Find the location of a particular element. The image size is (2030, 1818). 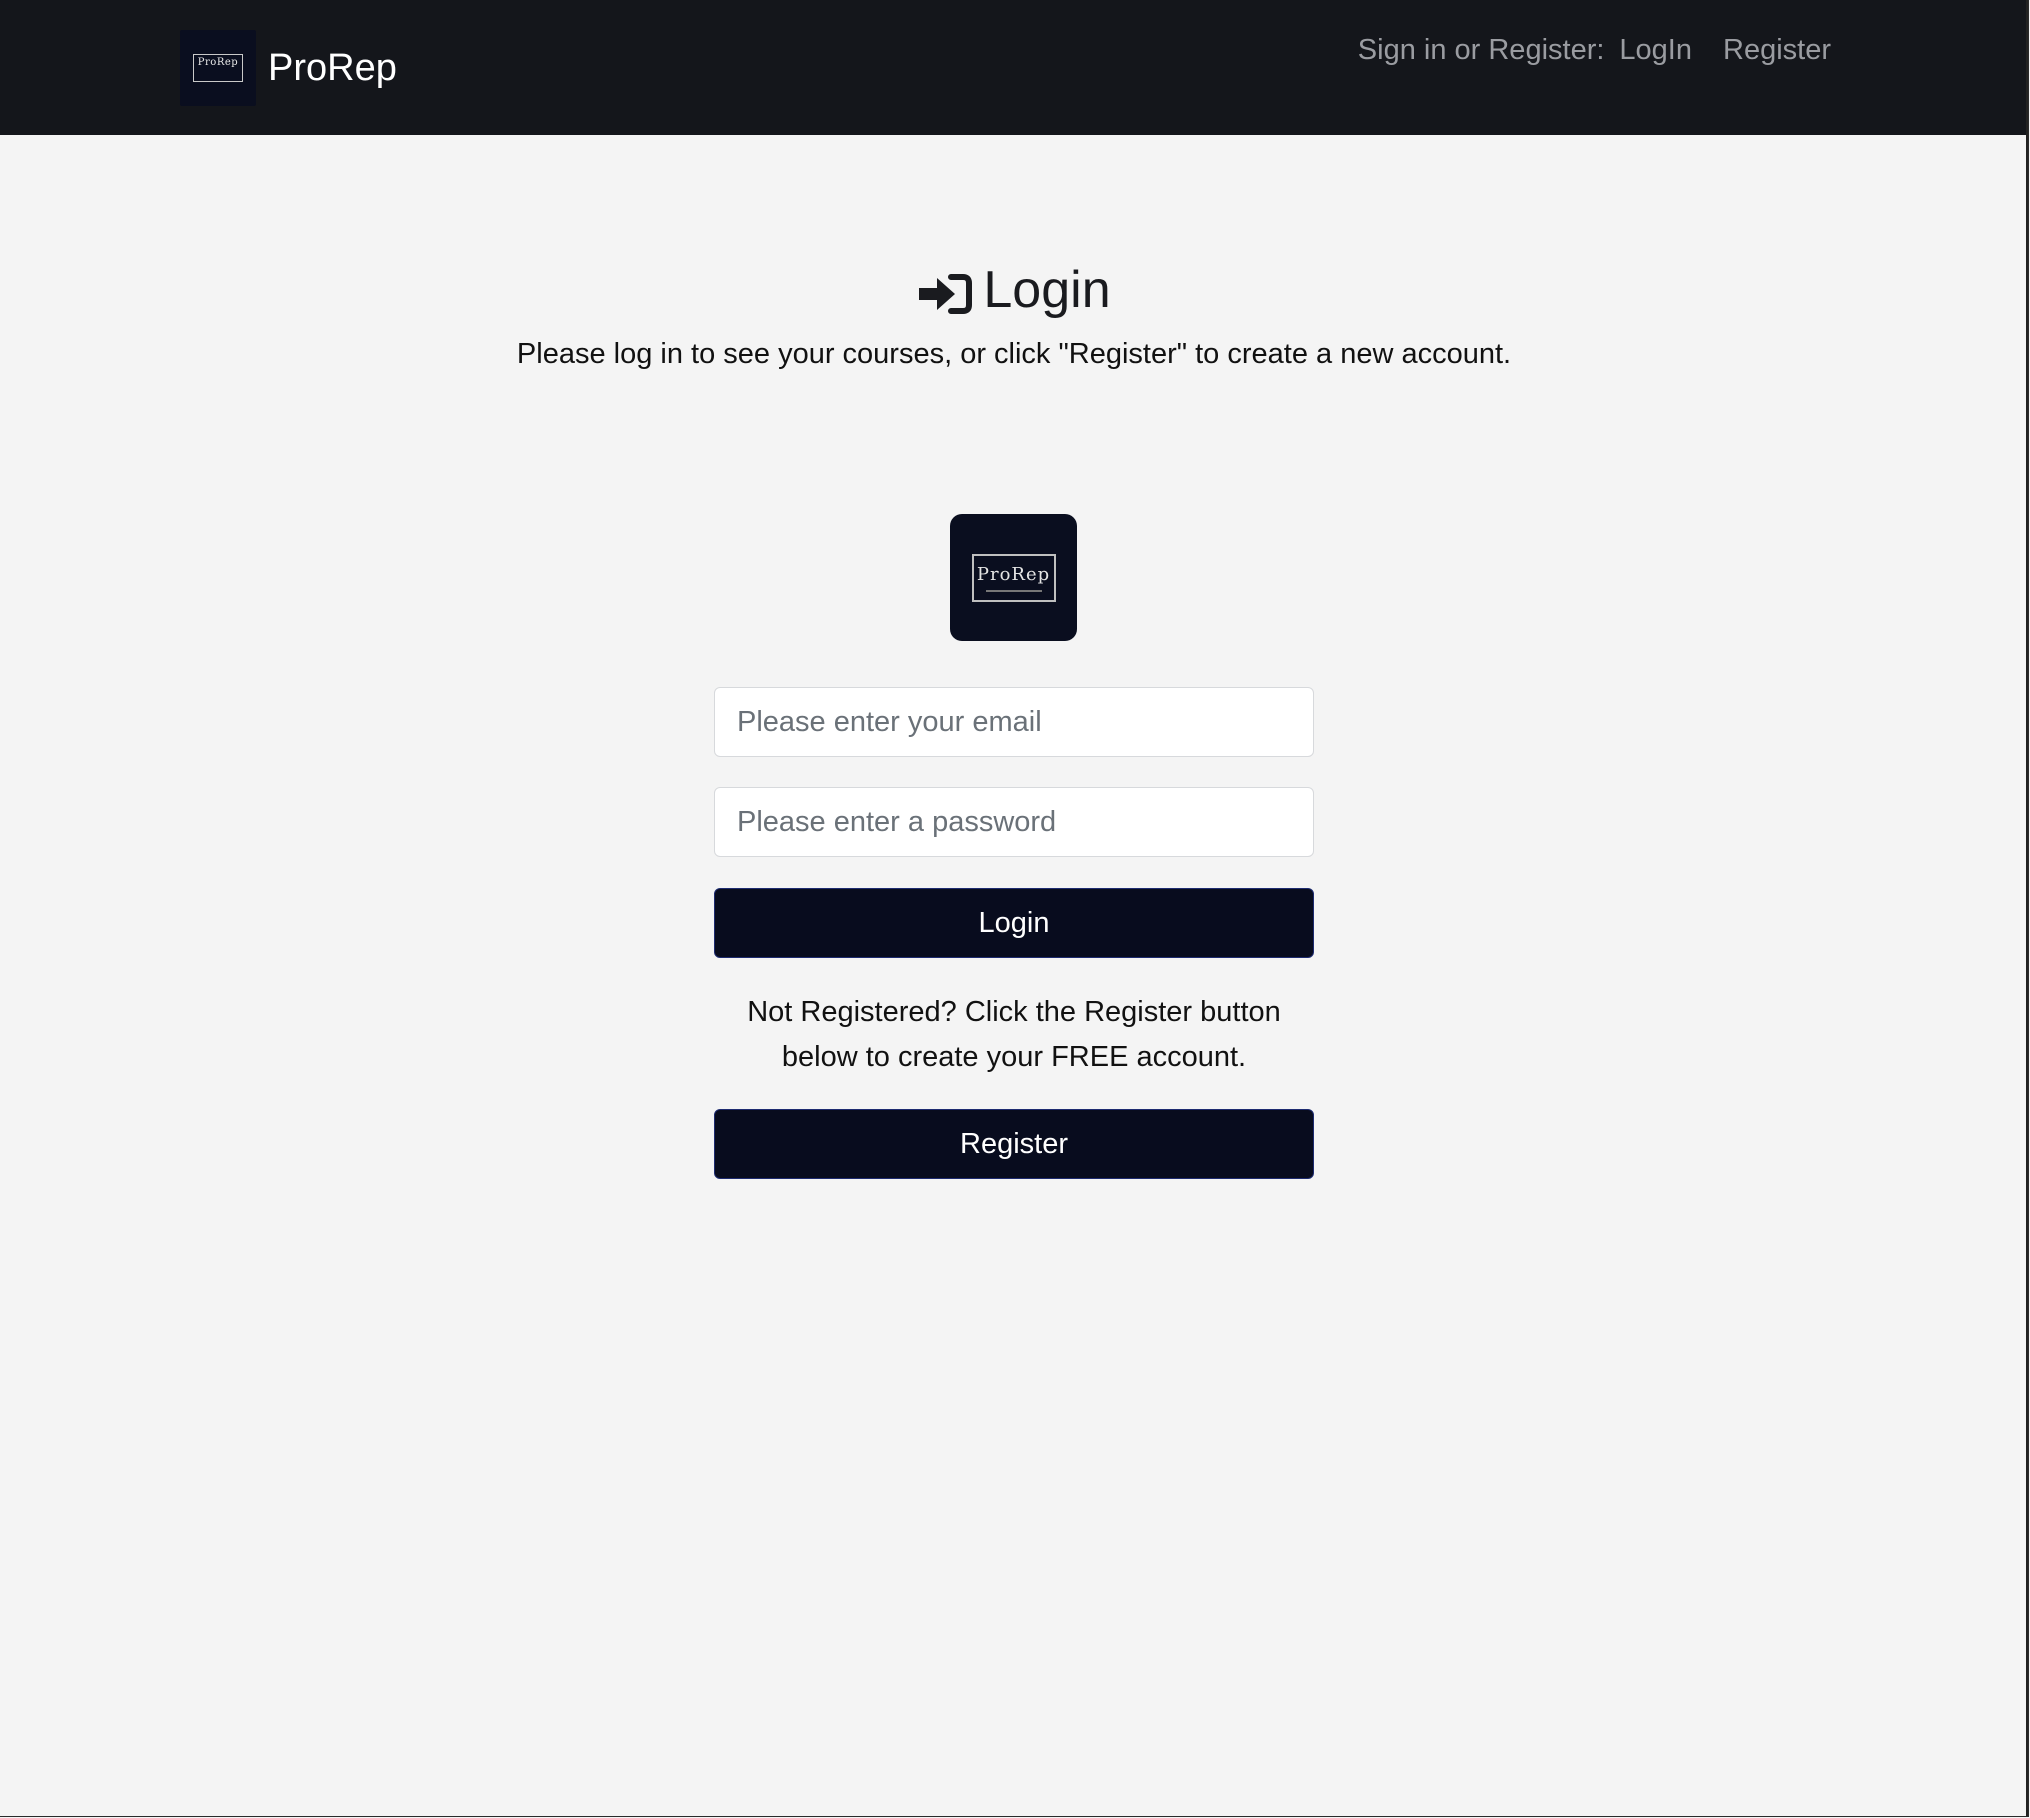

brand-logo-text: ProRep is located at coordinates (218, 68).